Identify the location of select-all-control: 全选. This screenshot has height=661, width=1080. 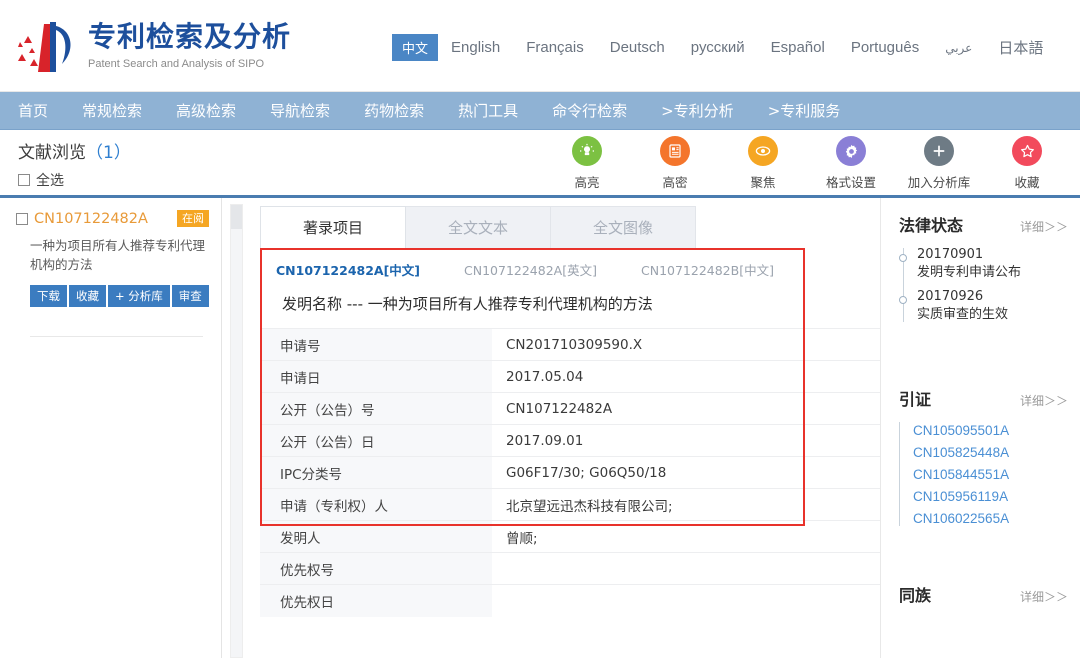
(41, 180).